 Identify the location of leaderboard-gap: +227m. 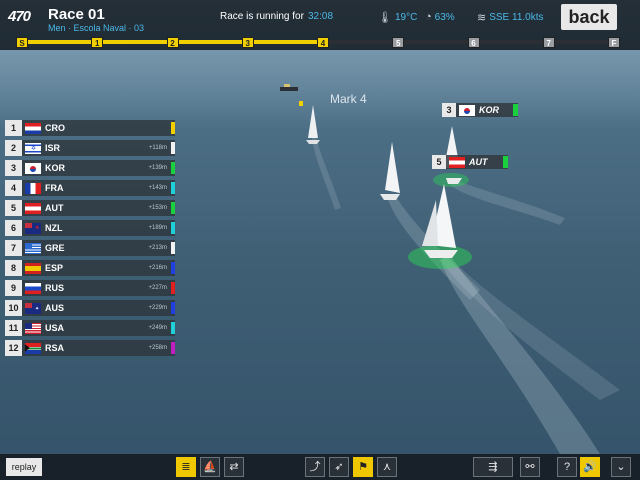
(157, 288).